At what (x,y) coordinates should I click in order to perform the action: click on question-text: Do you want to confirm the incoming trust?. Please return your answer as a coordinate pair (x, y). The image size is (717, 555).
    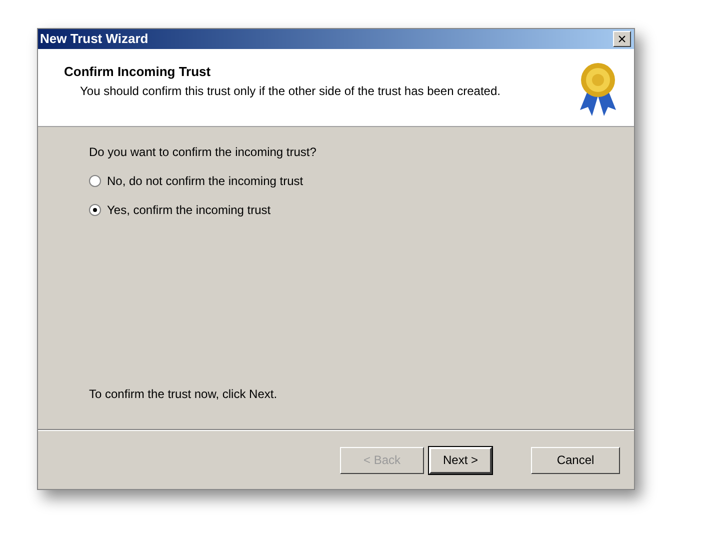
    Looking at the image, I should click on (203, 152).